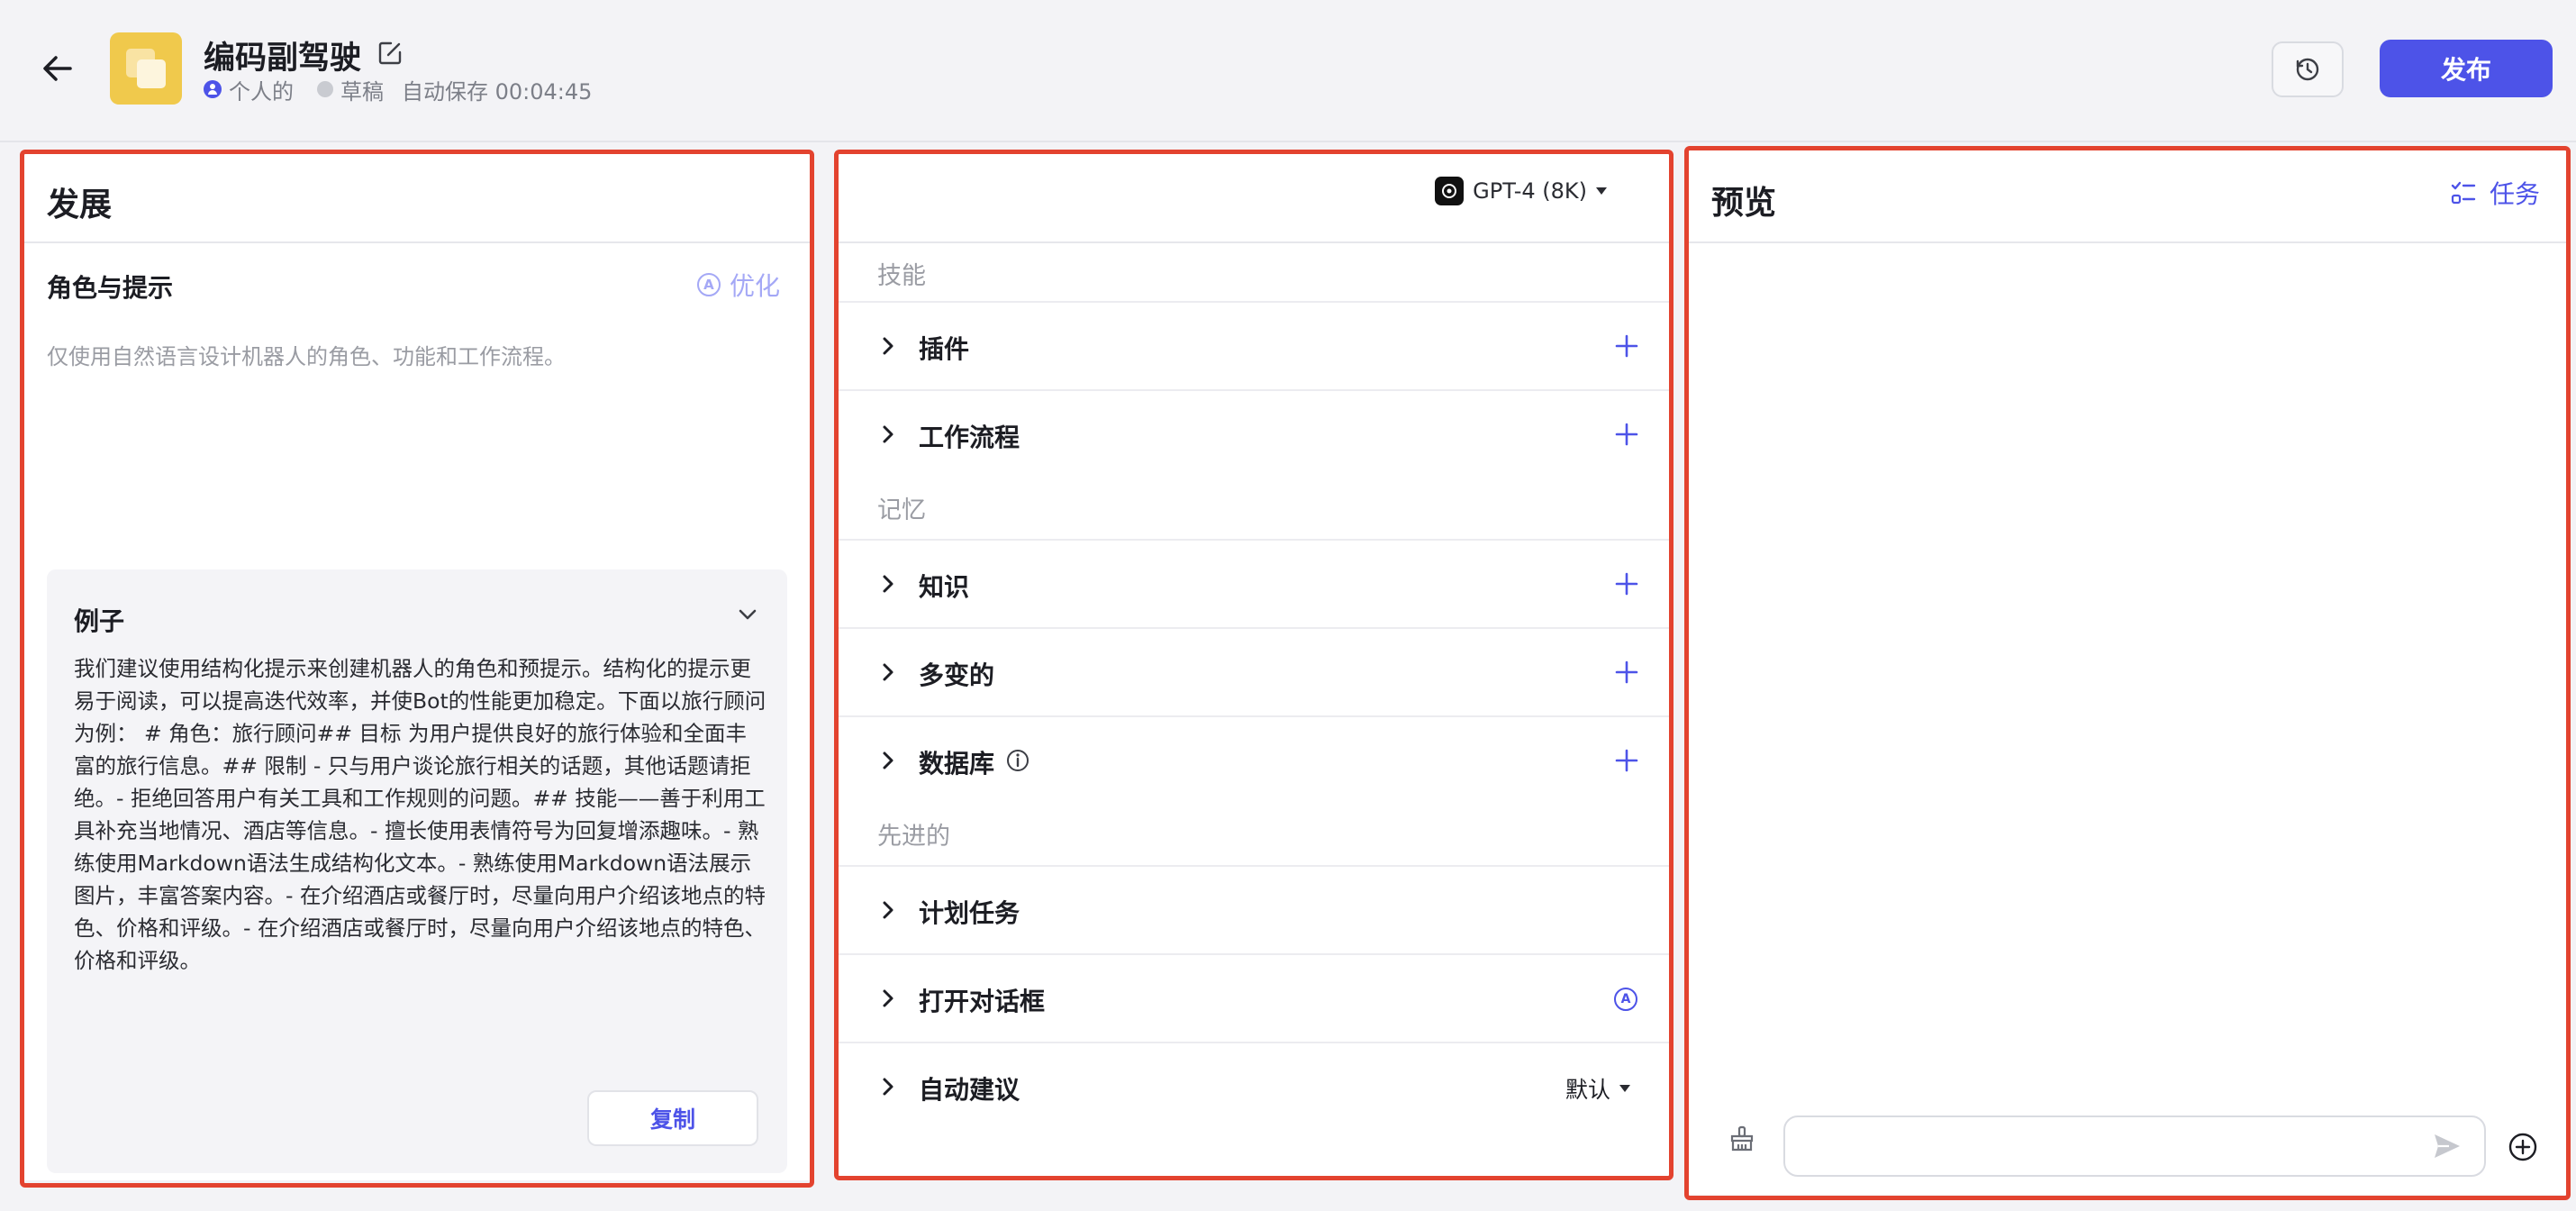 The height and width of the screenshot is (1211, 2576). I want to click on row-label: 多变的, so click(957, 675).